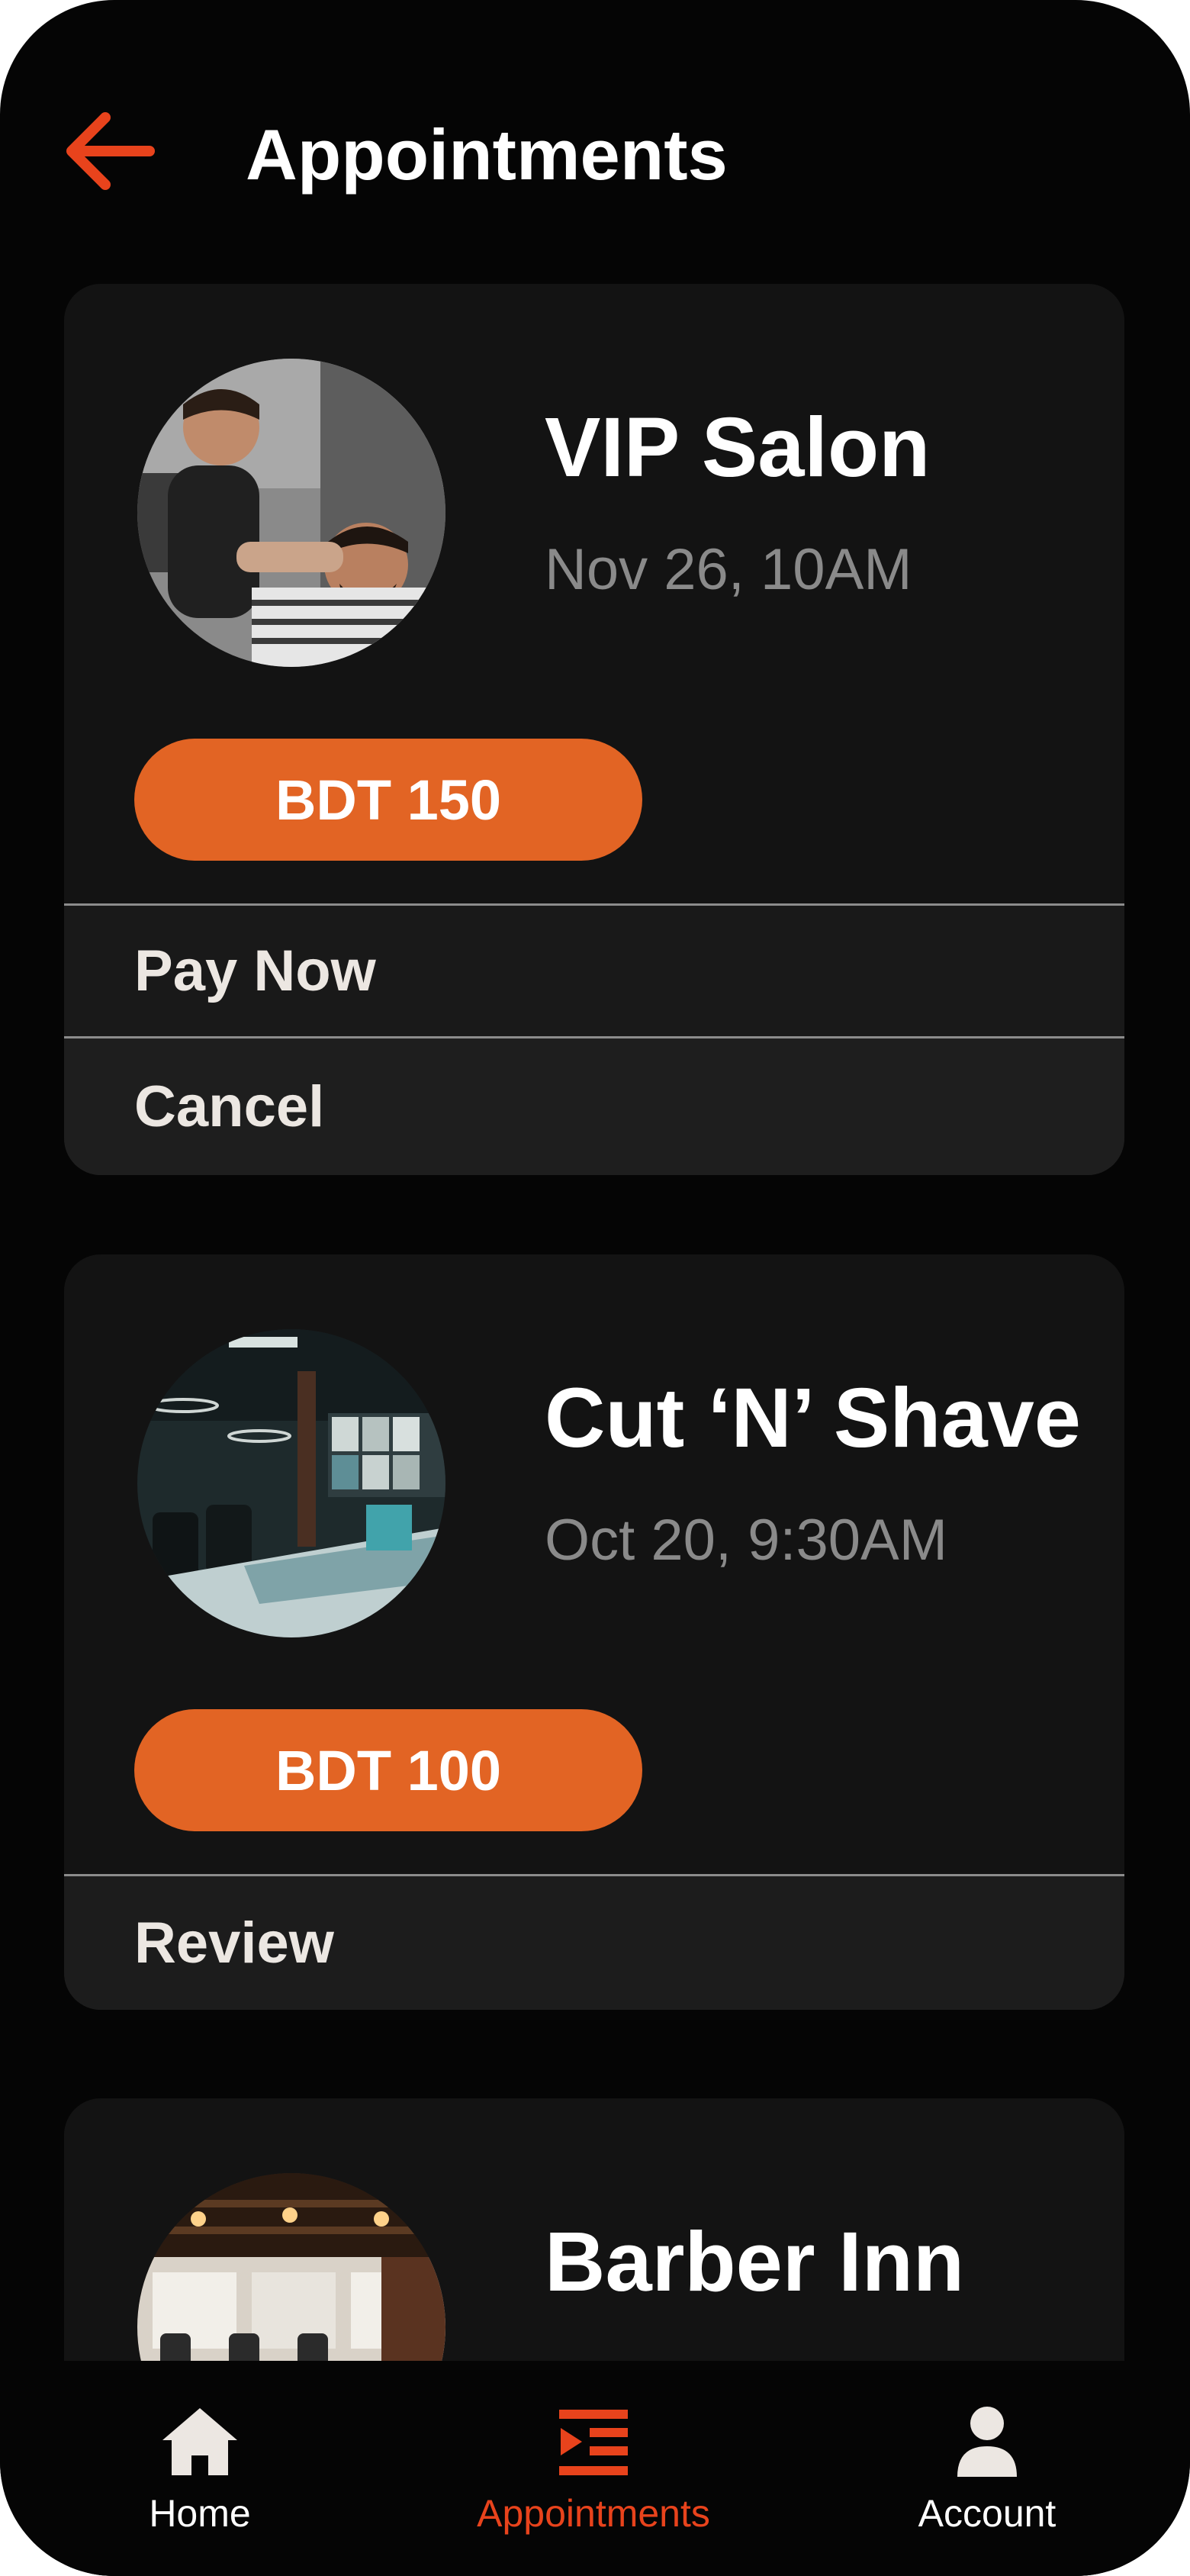 The width and height of the screenshot is (1190, 2576). I want to click on user-icon, so click(987, 2442).